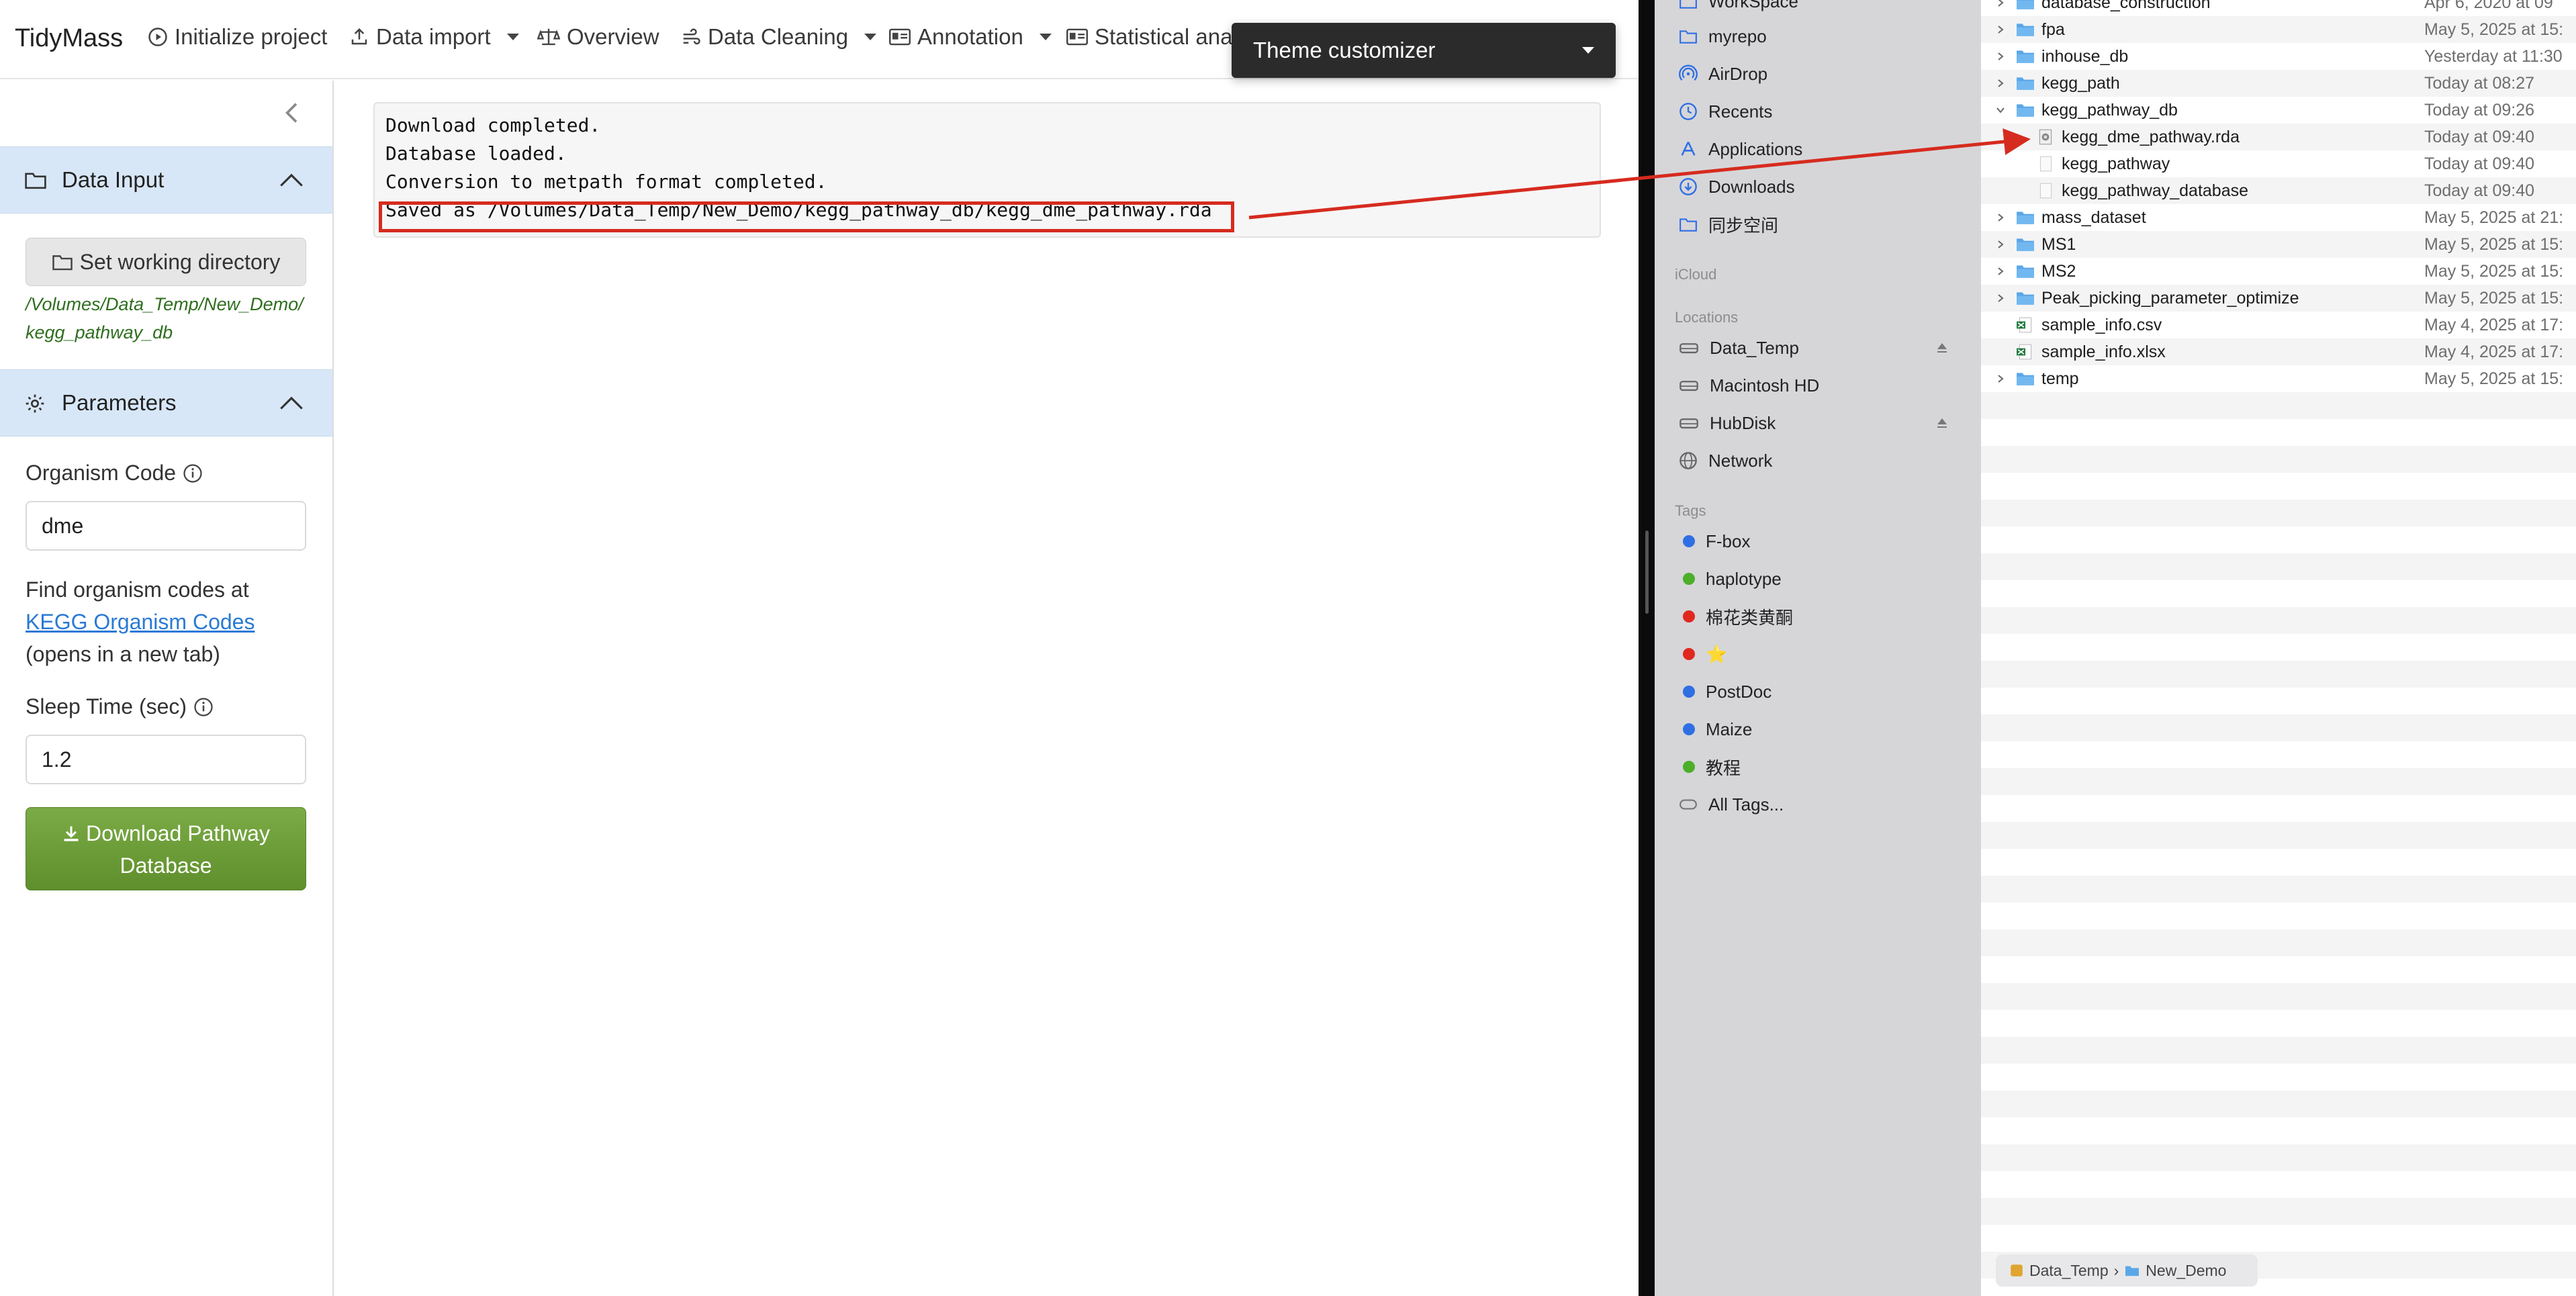 This screenshot has width=2576, height=1296. I want to click on nav-data-import: Data import, so click(434, 37).